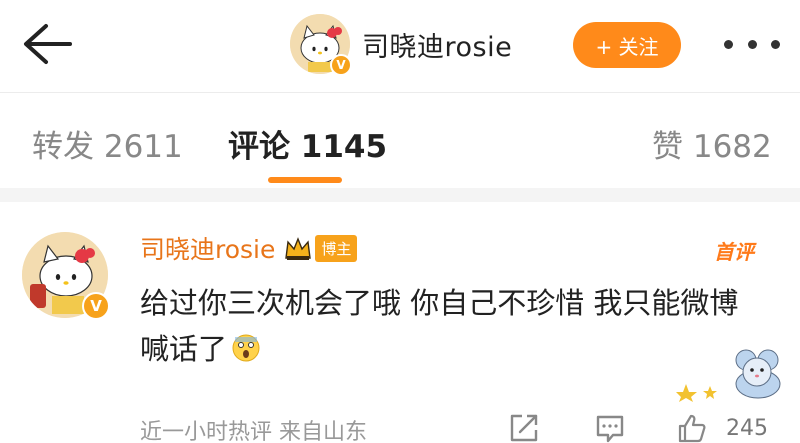  What do you see at coordinates (66, 276) in the screenshot?
I see `comment-avatar: V` at bounding box center [66, 276].